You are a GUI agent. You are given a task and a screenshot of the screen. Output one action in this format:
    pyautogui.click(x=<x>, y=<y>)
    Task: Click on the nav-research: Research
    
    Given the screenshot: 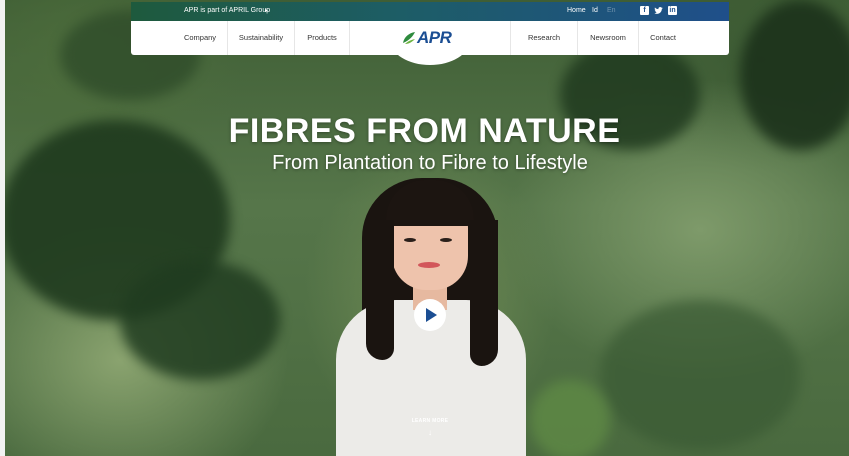 What is the action you would take?
    pyautogui.click(x=544, y=38)
    